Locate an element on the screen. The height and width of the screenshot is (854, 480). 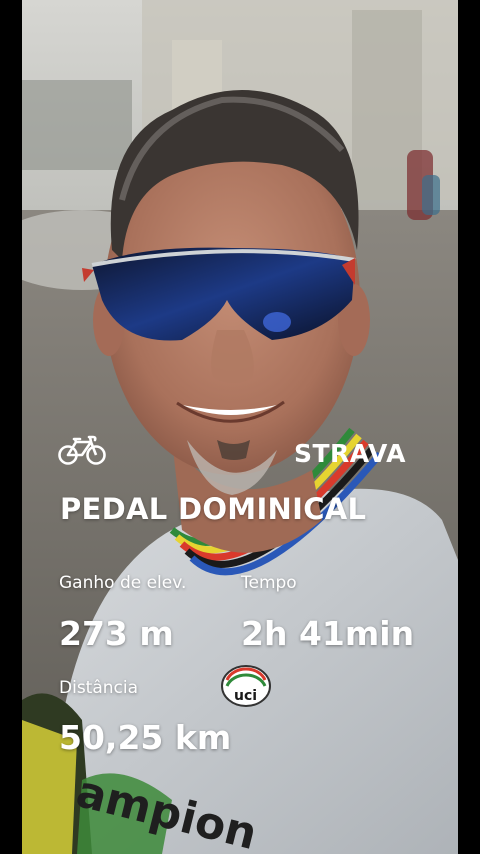
road-bike-icon is located at coordinates (82, 450).